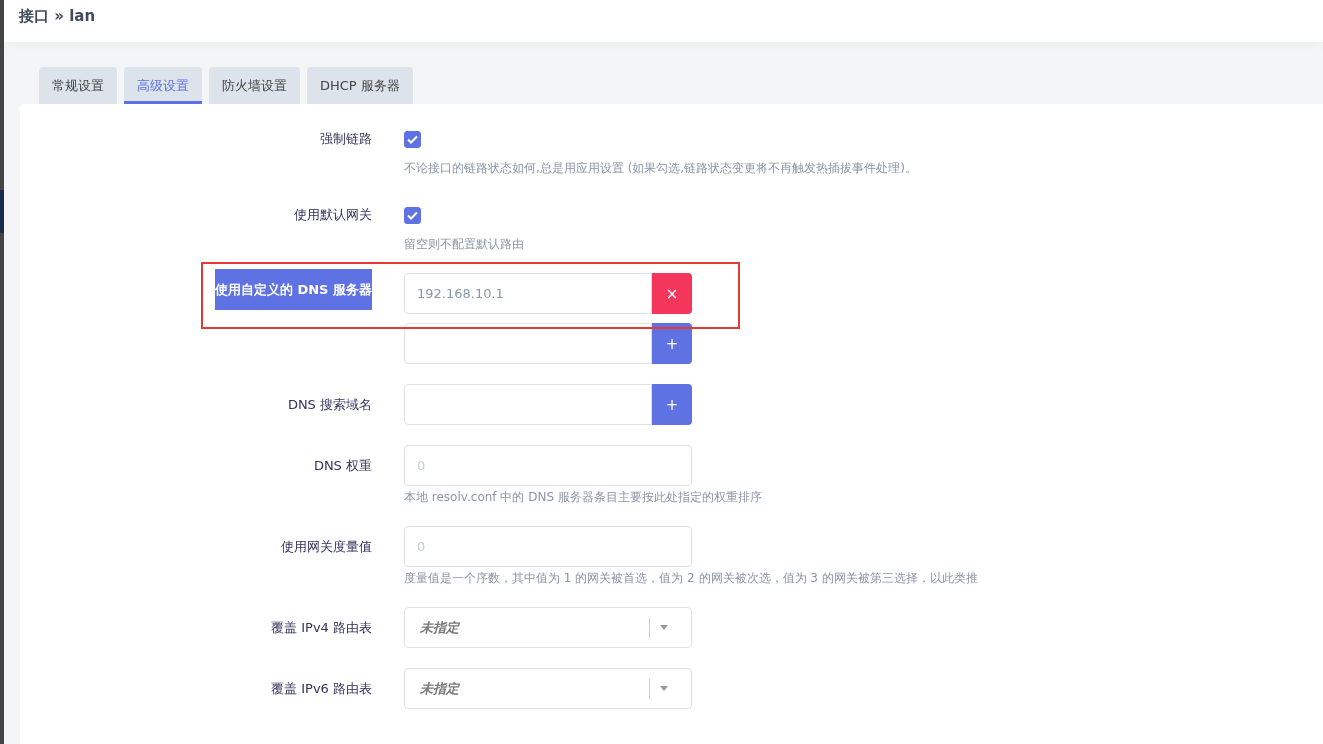 Image resolution: width=1323 pixels, height=744 pixels. Describe the element at coordinates (464, 244) in the screenshot. I see `help-text: 留空则不配置默认路由` at that location.